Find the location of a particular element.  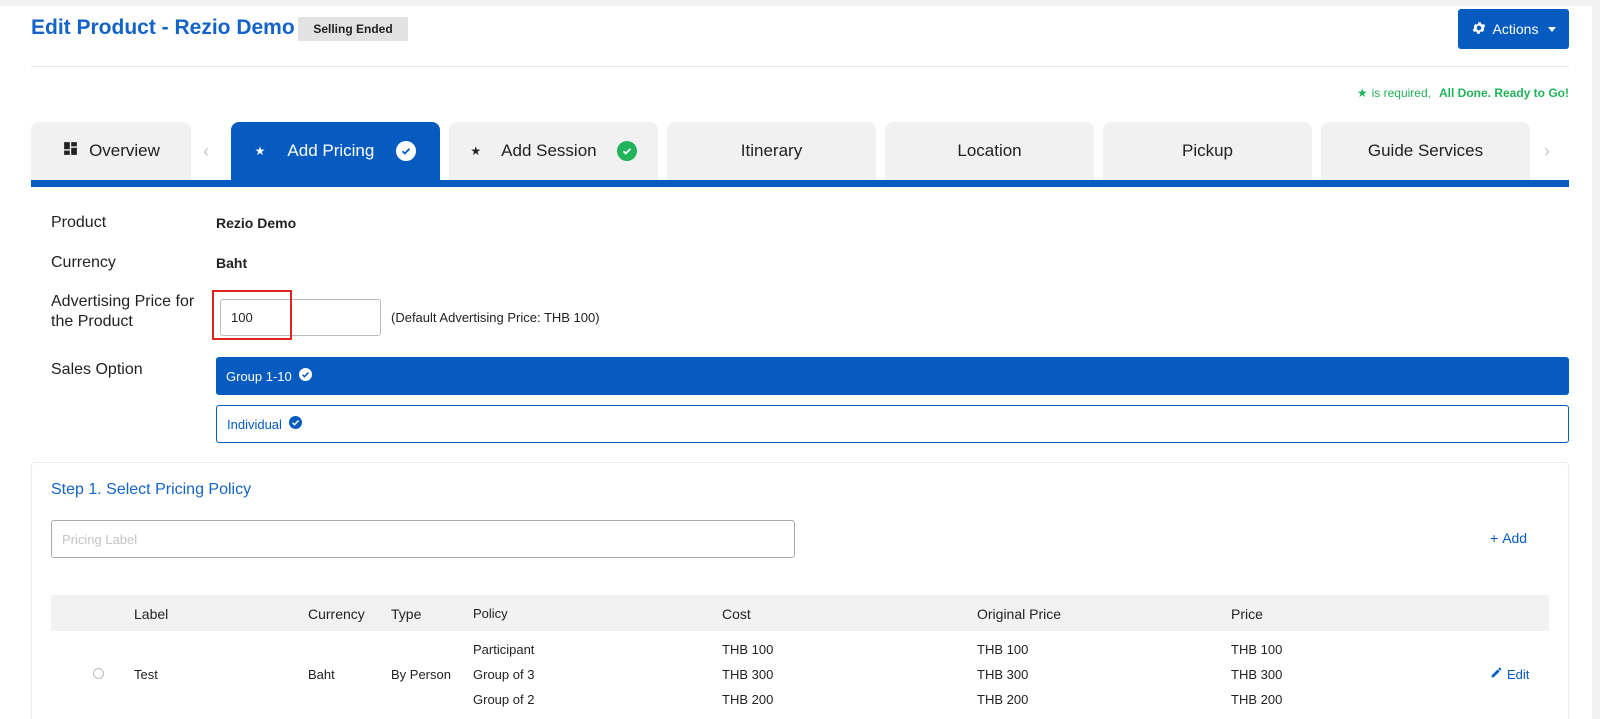

required-note: ★ is required, All Done. Ready to Go! is located at coordinates (1463, 93).